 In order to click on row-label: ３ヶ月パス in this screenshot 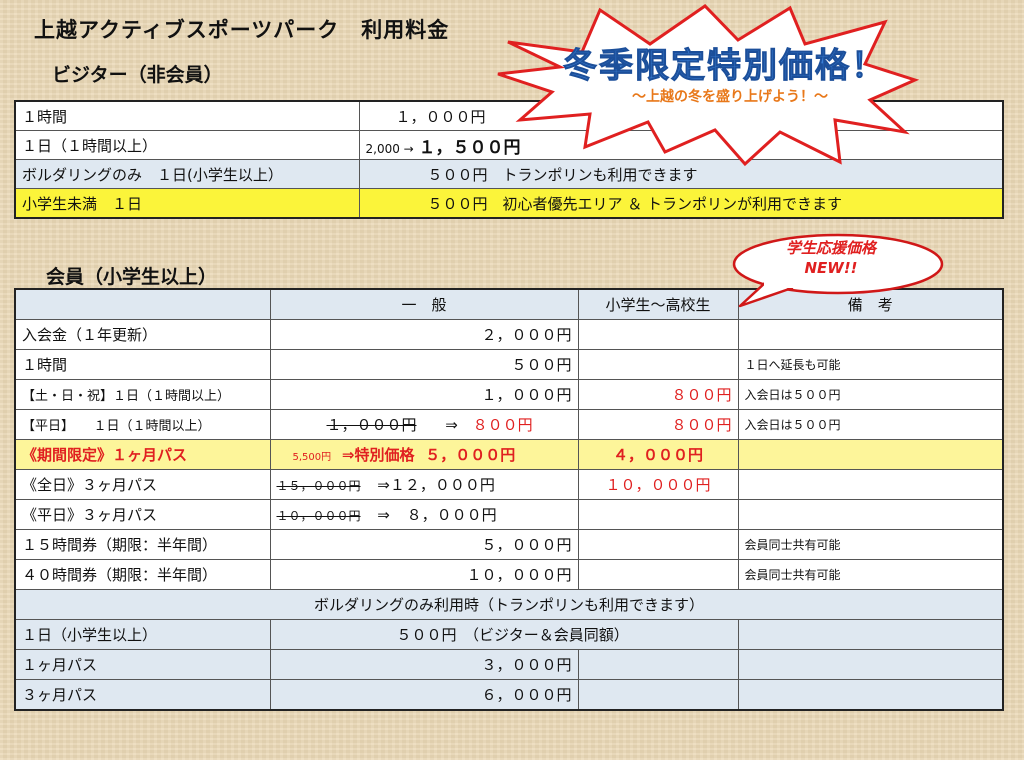, I will do `click(142, 695)`.